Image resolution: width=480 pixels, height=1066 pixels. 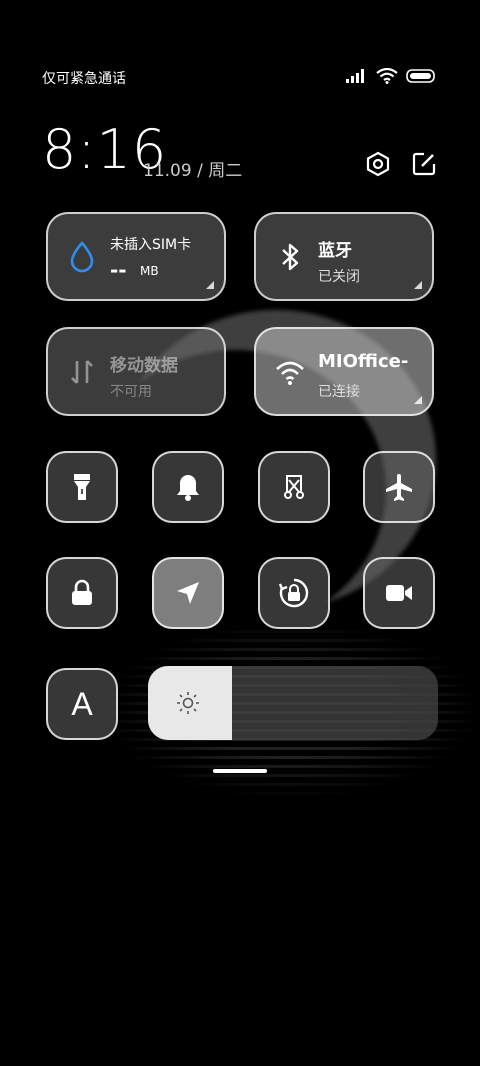 I want to click on data-usage-tile: 未插入SIM卡 -- MB, so click(x=136, y=256).